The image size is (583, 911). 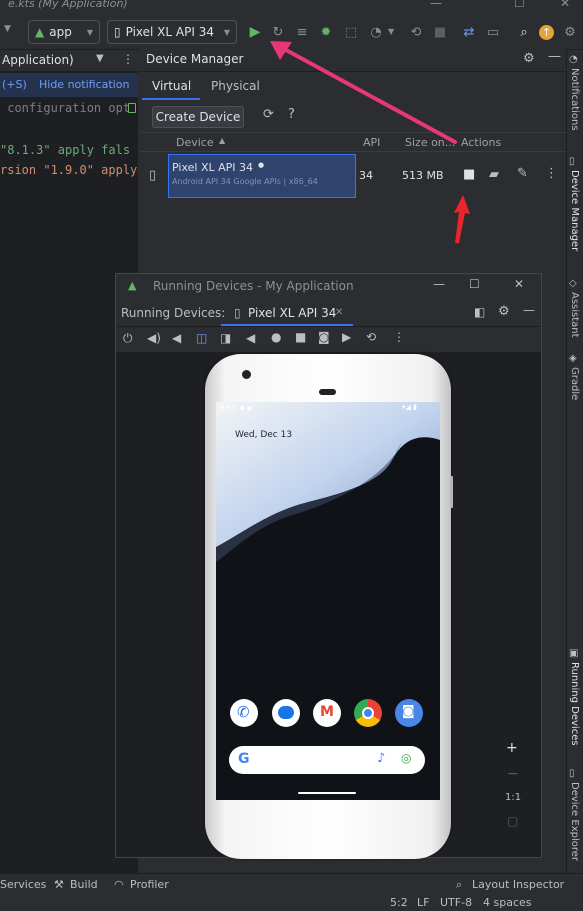 I want to click on line-separator: LF, so click(x=423, y=902).